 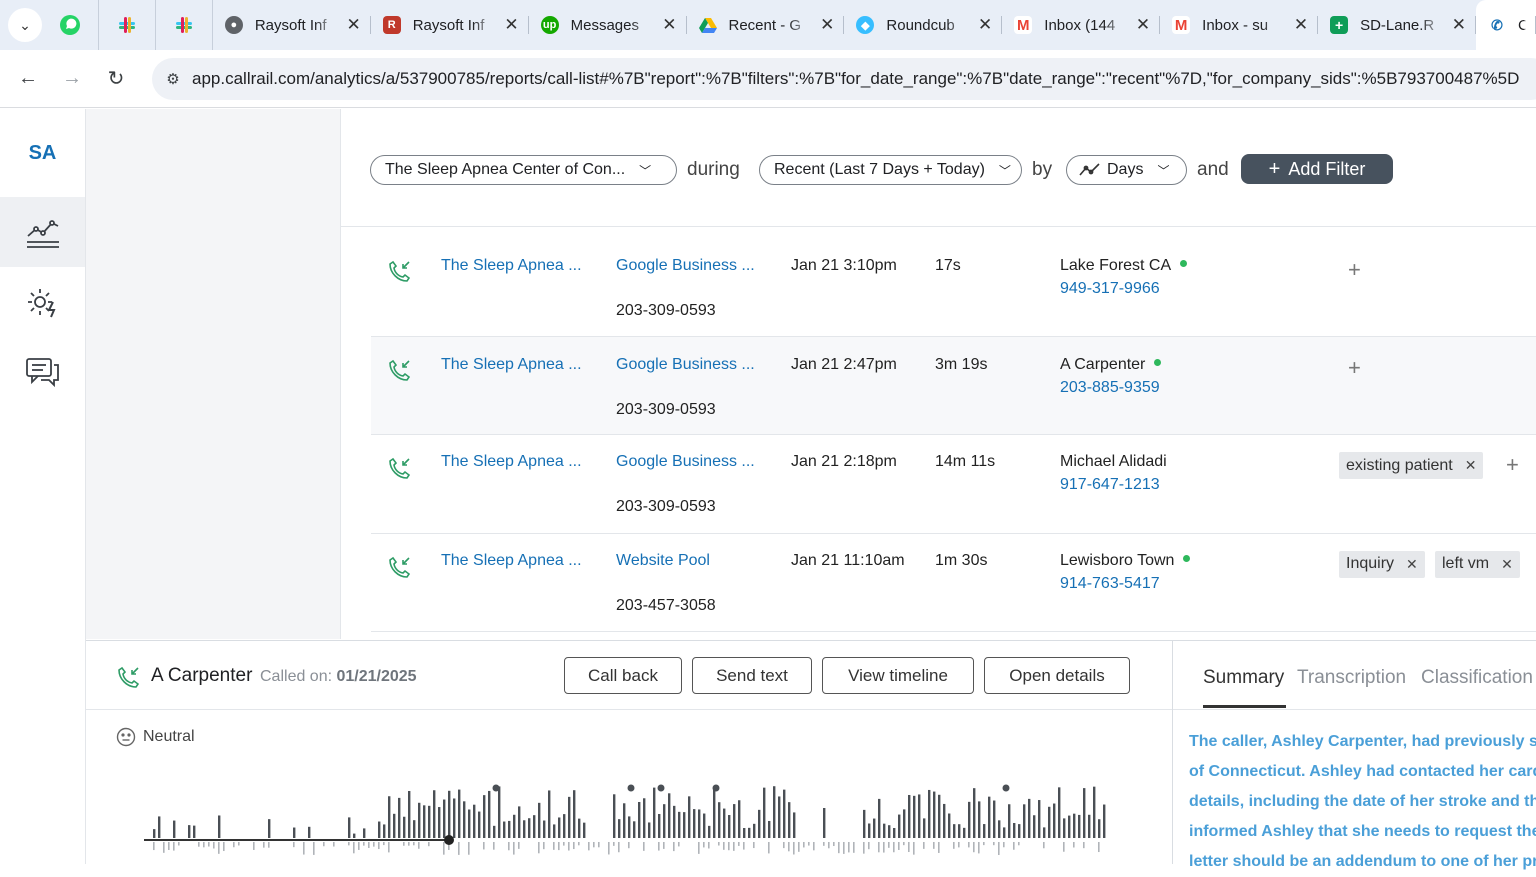 What do you see at coordinates (449, 840) in the screenshot?
I see `playback-scrubber-handle` at bounding box center [449, 840].